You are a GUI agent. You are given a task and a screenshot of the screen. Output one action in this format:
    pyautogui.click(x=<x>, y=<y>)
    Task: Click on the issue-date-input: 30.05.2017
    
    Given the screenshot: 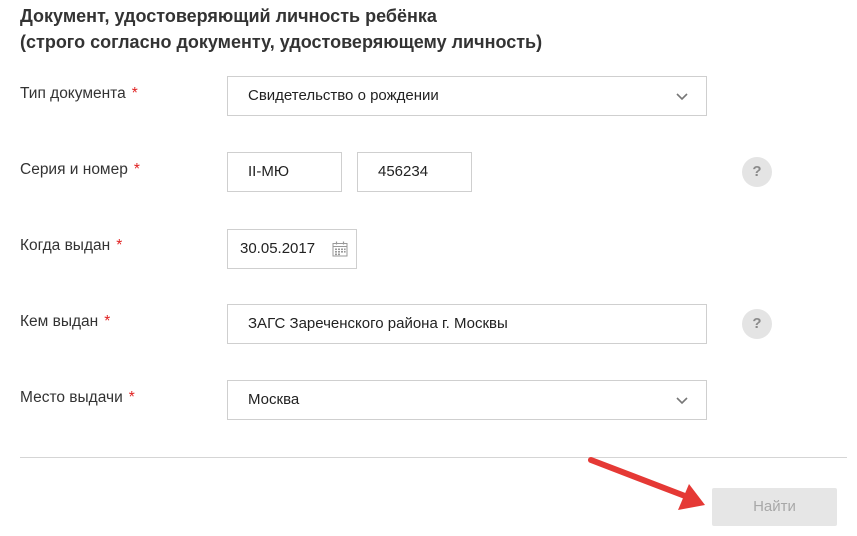 What is the action you would take?
    pyautogui.click(x=292, y=249)
    